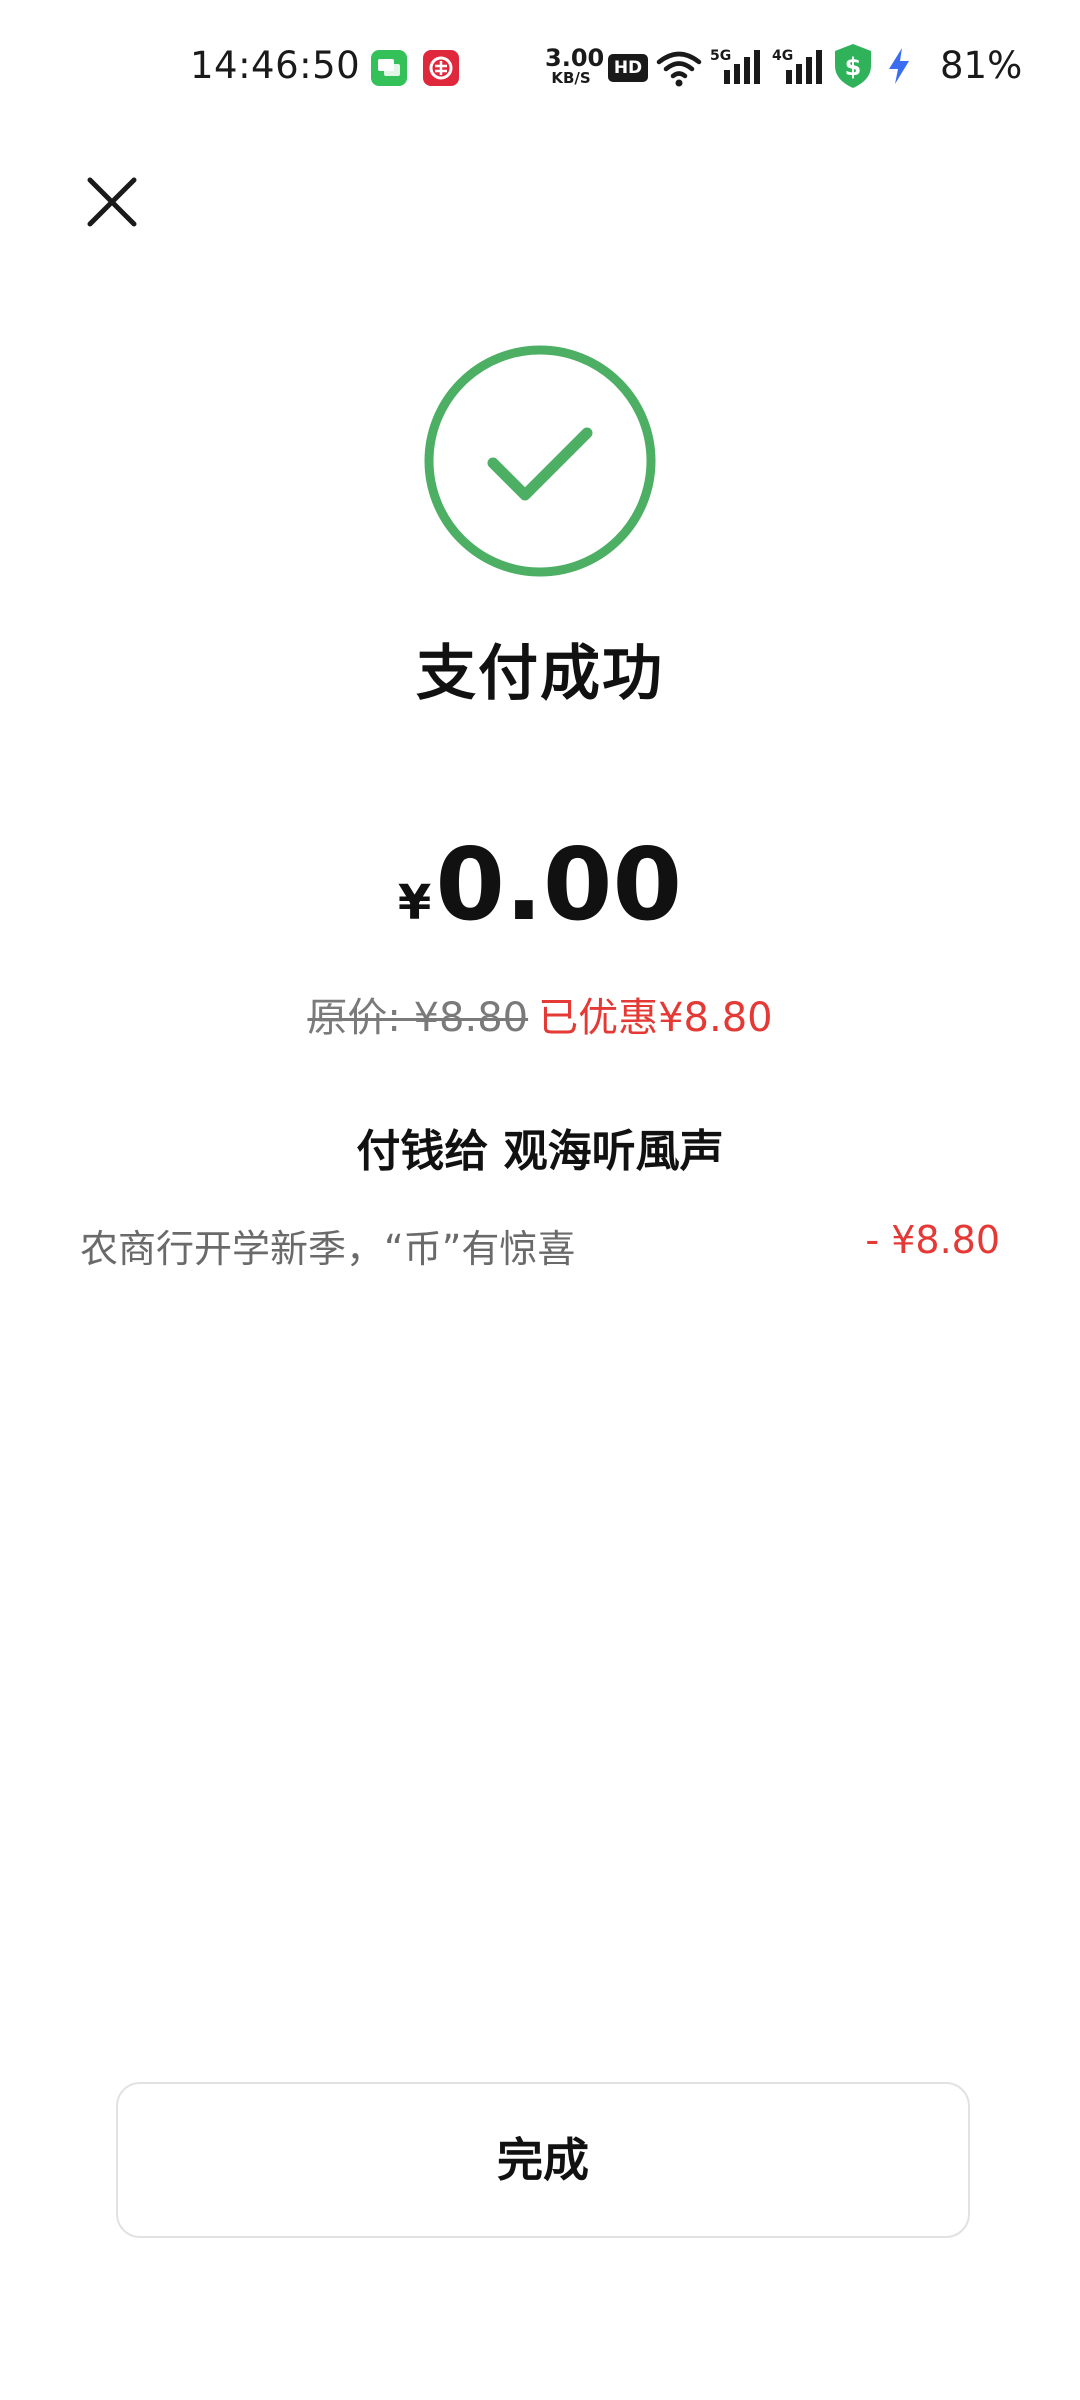  Describe the element at coordinates (275, 65) in the screenshot. I see `status-time: 14:46:50` at that location.